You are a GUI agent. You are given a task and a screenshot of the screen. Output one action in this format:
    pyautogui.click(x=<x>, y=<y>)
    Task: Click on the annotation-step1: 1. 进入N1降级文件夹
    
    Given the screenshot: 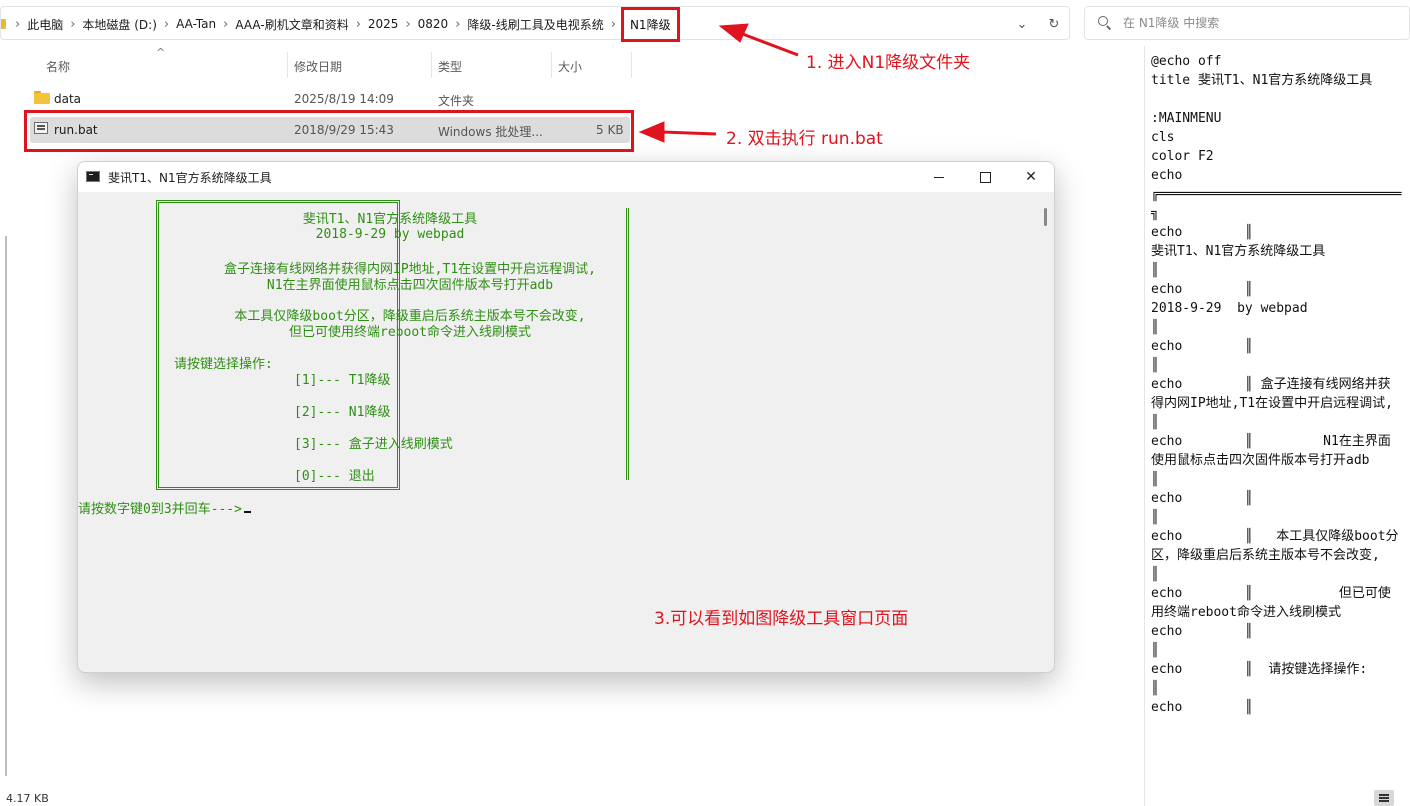 What is the action you would take?
    pyautogui.click(x=888, y=63)
    